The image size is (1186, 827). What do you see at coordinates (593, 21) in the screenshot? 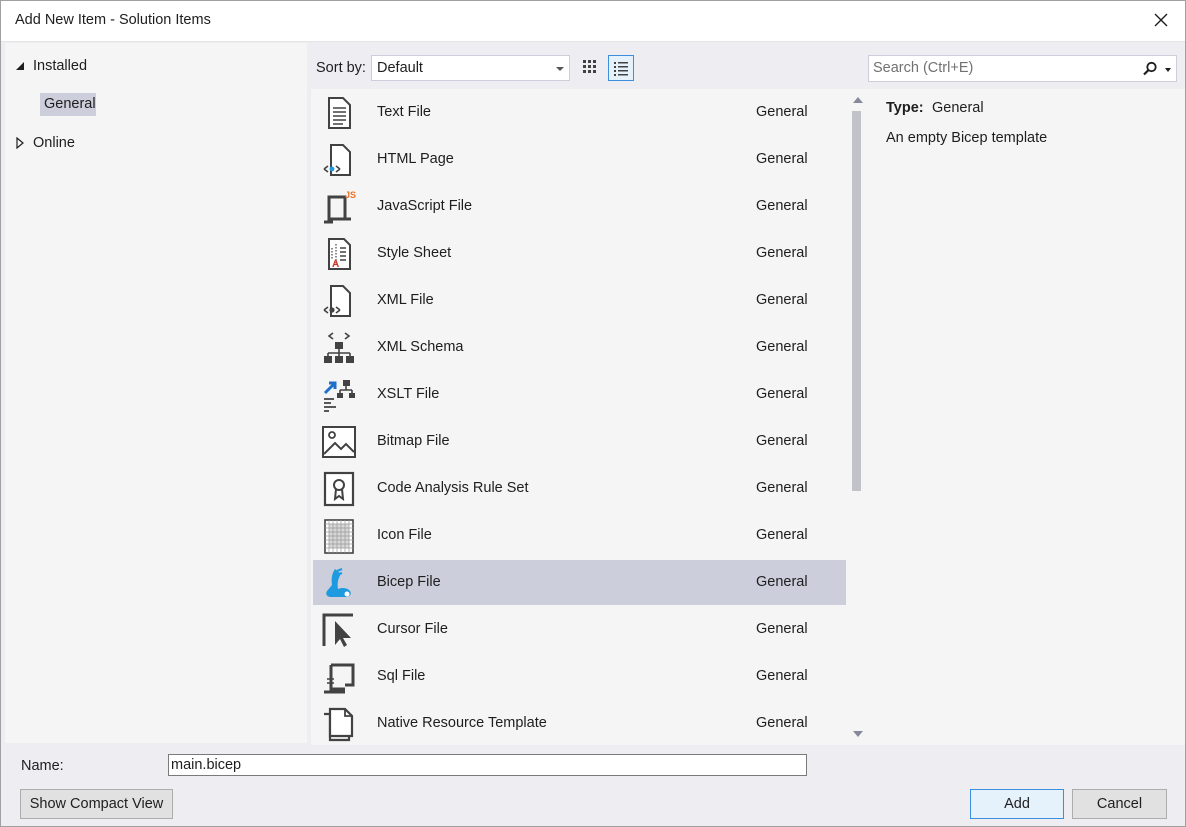
I see `title-bar: Add New Item - Solution Items` at bounding box center [593, 21].